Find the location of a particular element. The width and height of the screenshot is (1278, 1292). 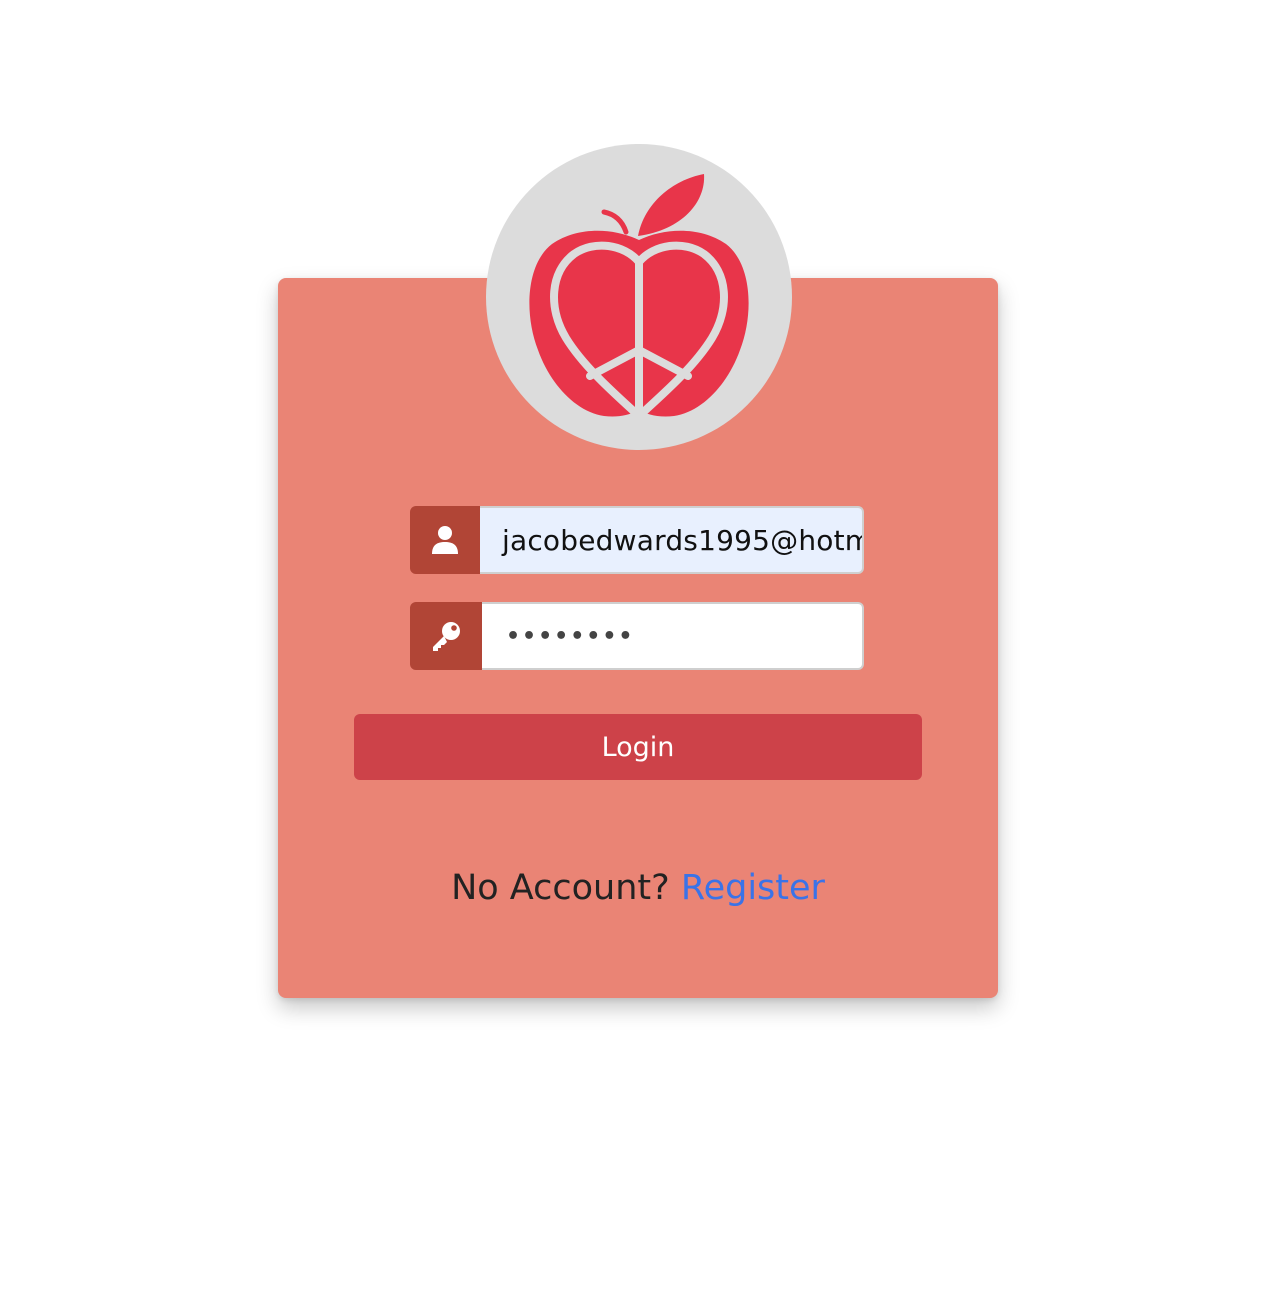

email-input: jacobedwards1995@hotm is located at coordinates (672, 540).